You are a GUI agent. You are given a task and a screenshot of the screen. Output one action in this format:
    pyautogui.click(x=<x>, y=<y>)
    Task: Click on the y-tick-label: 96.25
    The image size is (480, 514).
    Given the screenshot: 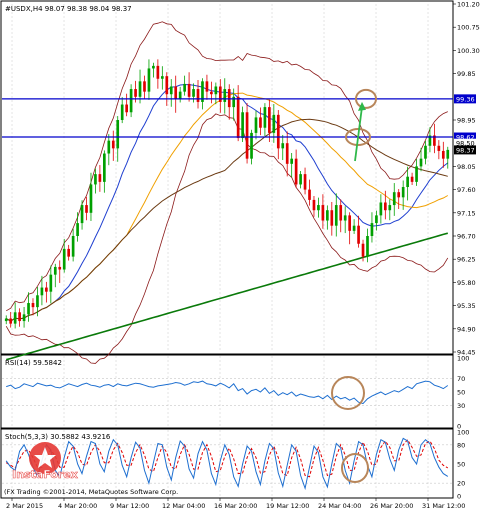 What is the action you would take?
    pyautogui.click(x=466, y=260)
    